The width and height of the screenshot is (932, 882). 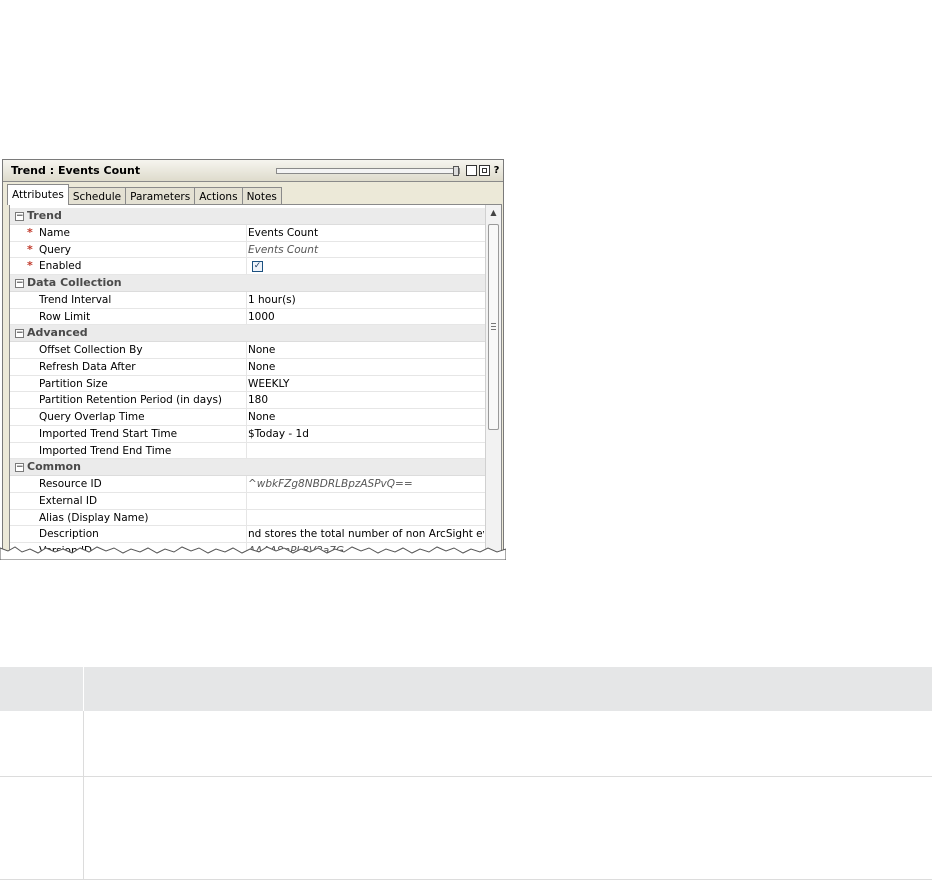 I want to click on property-row-partition-size: Partition Size WEEKLY, so click(x=248, y=384).